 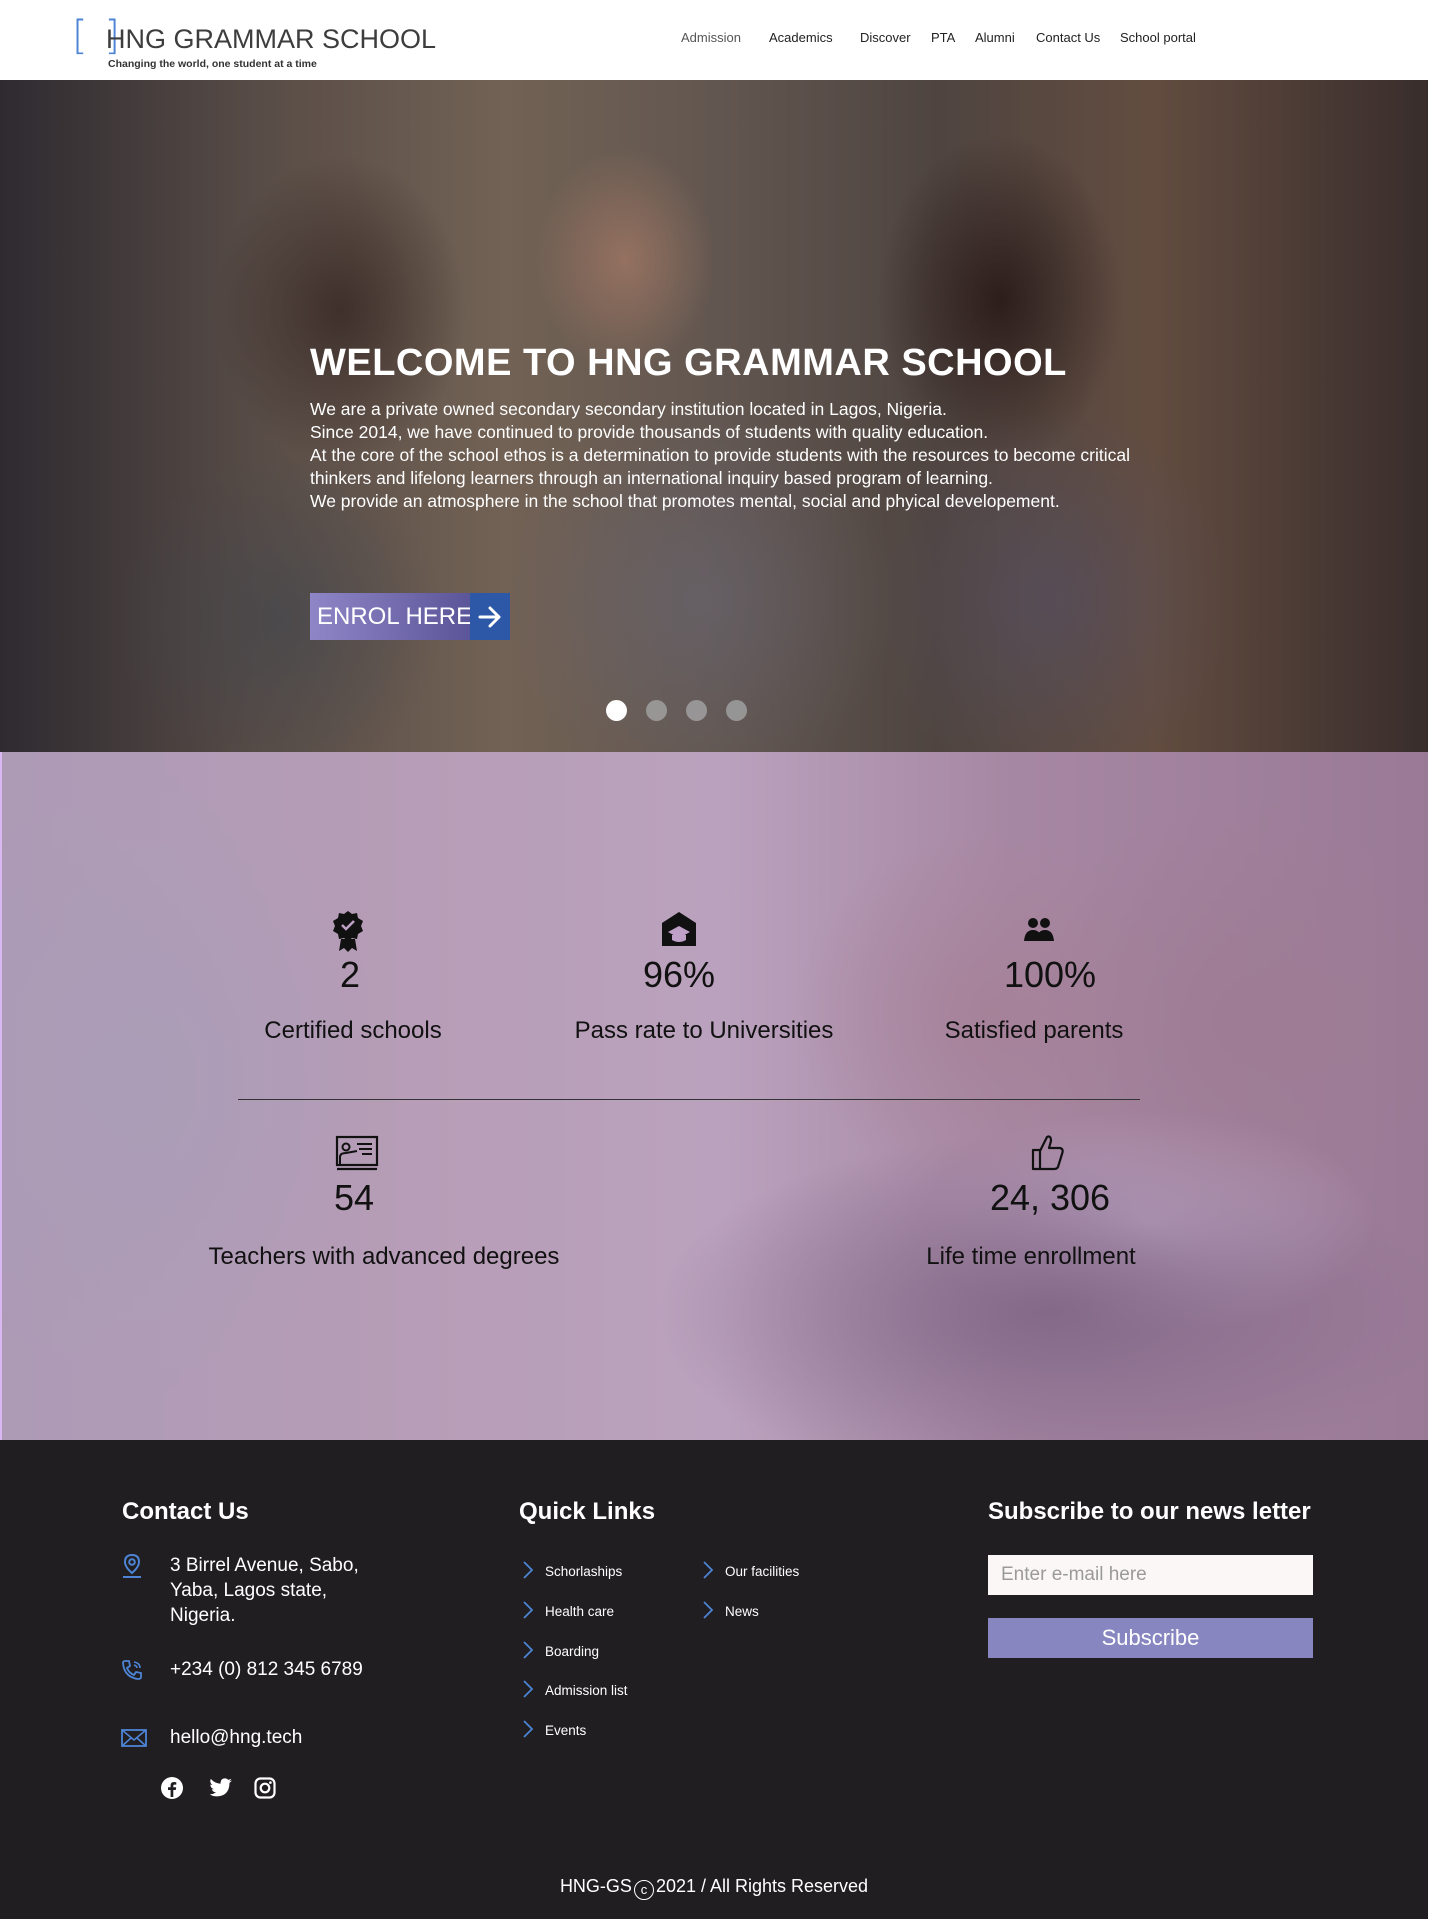 What do you see at coordinates (587, 1511) in the screenshot?
I see `quick-links-heading: Quick Links` at bounding box center [587, 1511].